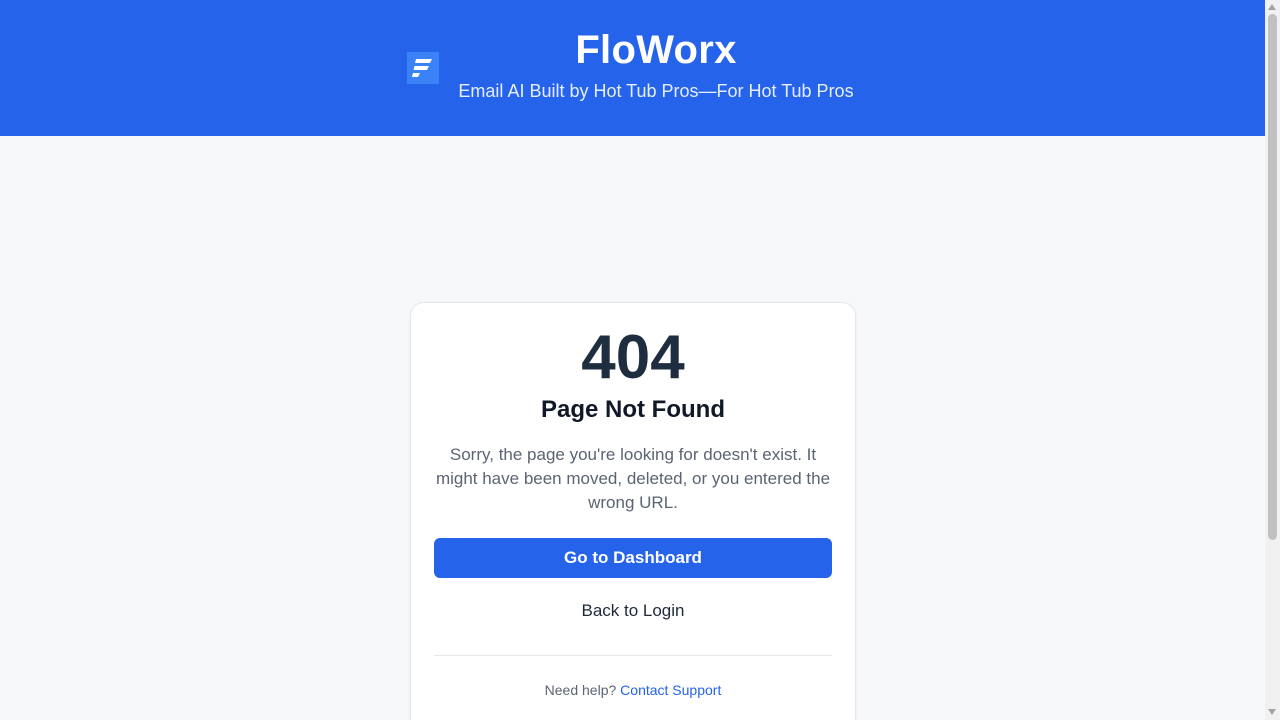  What do you see at coordinates (1272, 7) in the screenshot?
I see `scroll-up-arrow-icon` at bounding box center [1272, 7].